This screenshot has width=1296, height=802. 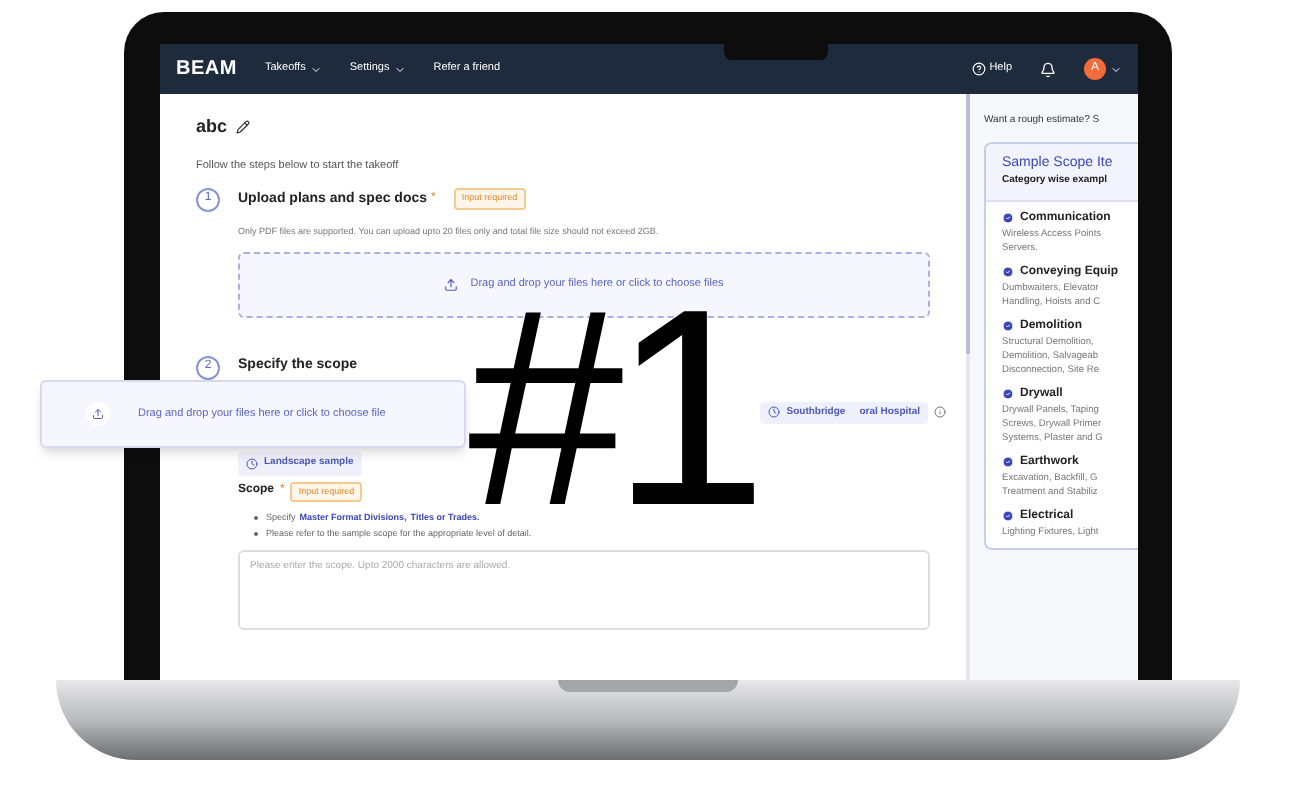 I want to click on info-icon, so click(x=940, y=412).